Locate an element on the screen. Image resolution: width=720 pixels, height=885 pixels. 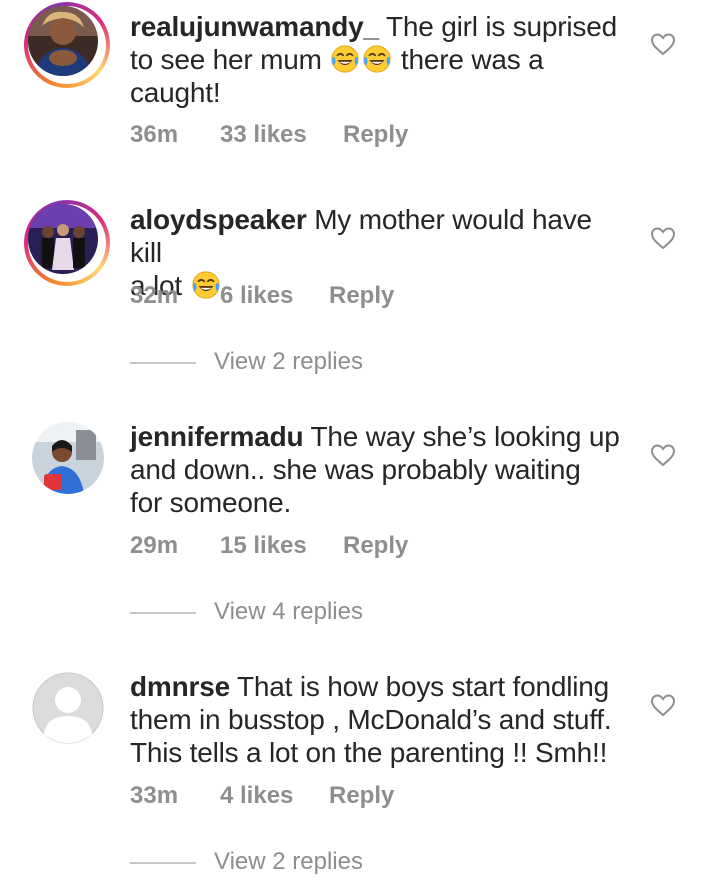
username: dmnrse is located at coordinates (180, 686).